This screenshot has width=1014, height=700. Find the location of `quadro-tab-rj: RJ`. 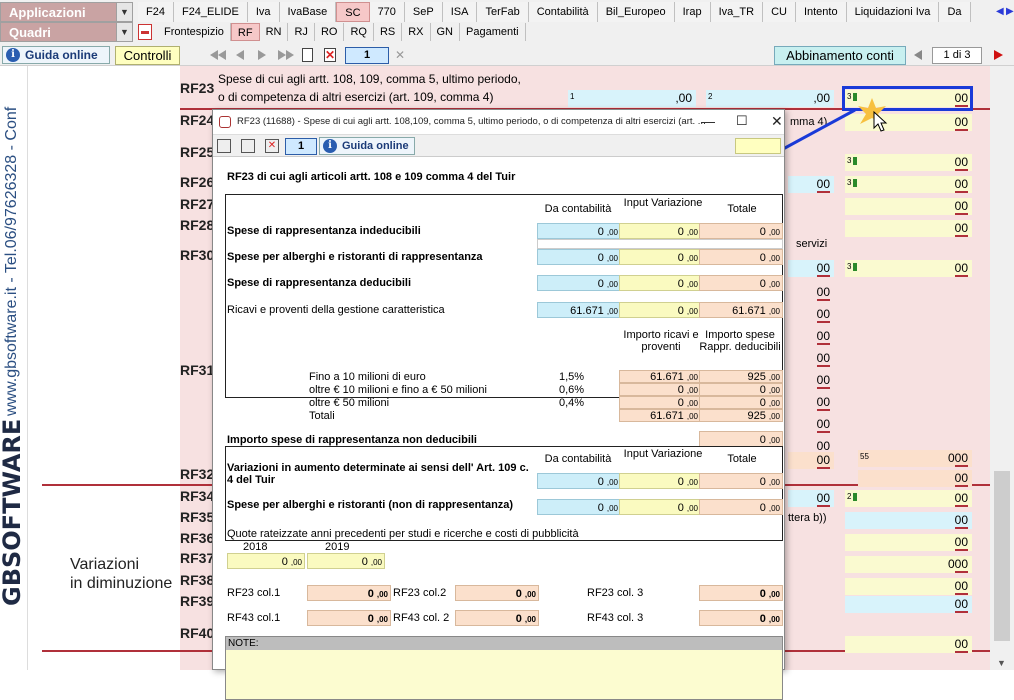

quadro-tab-rj: RJ is located at coordinates (301, 32).